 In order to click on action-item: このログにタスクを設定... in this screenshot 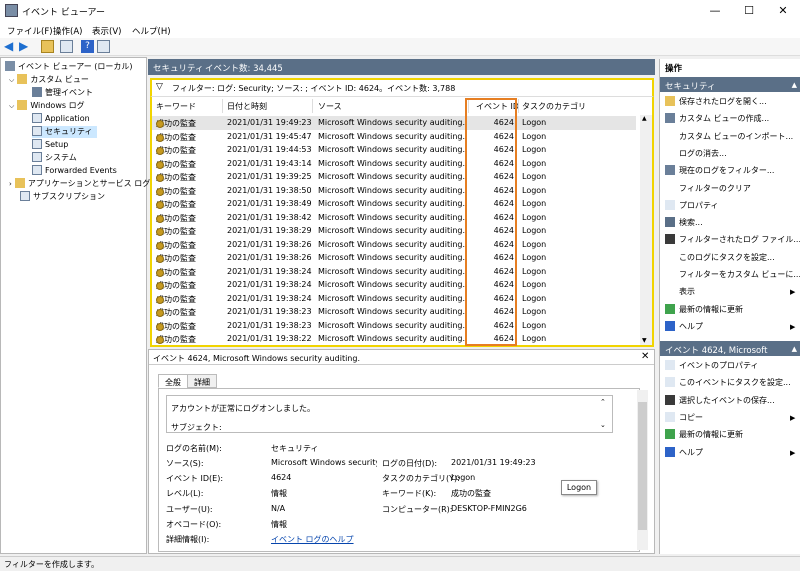, I will do `click(720, 258)`.